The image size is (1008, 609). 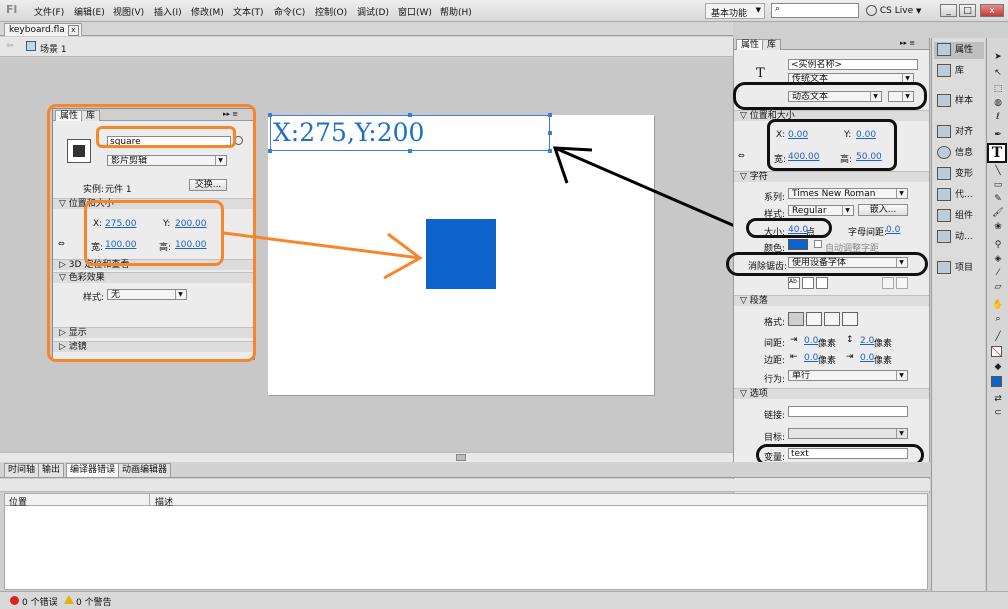 What do you see at coordinates (760, 73) in the screenshot?
I see `text-tool-icon: T` at bounding box center [760, 73].